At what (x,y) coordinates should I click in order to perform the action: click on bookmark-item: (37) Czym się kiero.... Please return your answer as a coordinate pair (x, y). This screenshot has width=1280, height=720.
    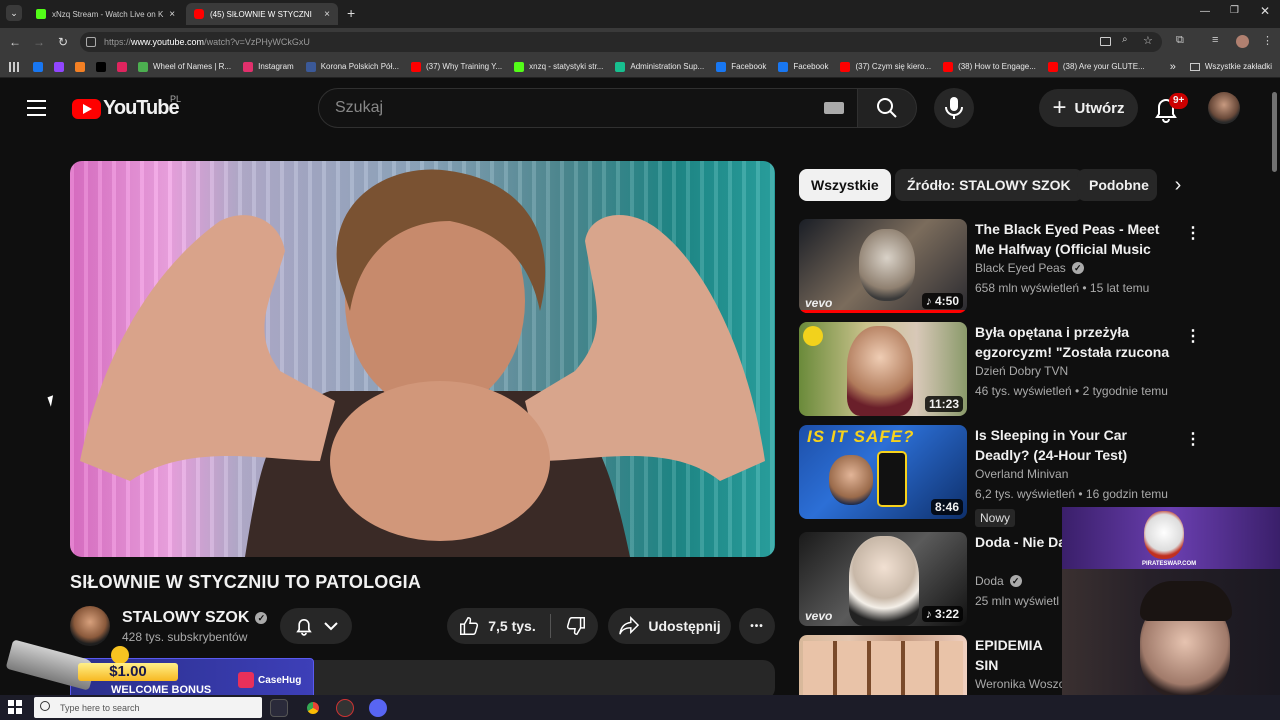
    Looking at the image, I should click on (885, 66).